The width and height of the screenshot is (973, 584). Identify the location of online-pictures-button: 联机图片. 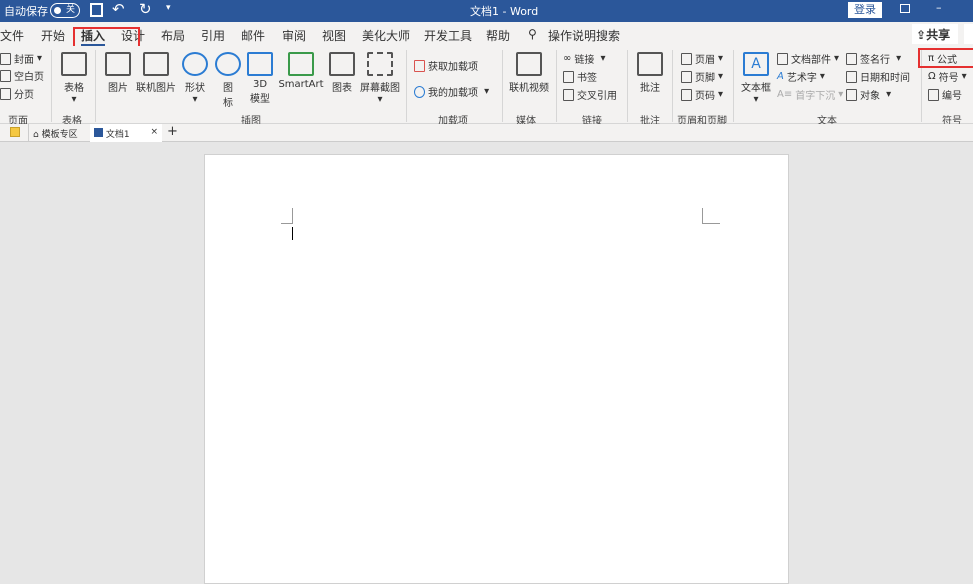
(156, 73).